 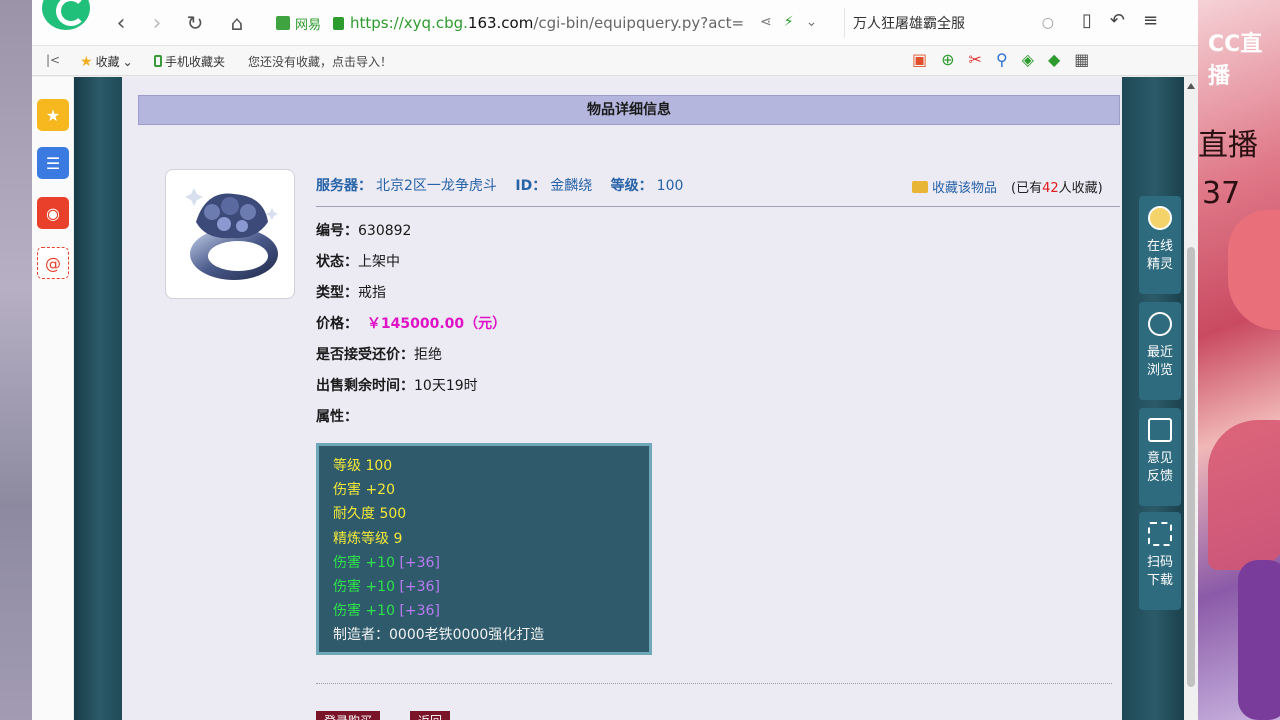 I want to click on lightning-icon: ⚡, so click(x=789, y=22).